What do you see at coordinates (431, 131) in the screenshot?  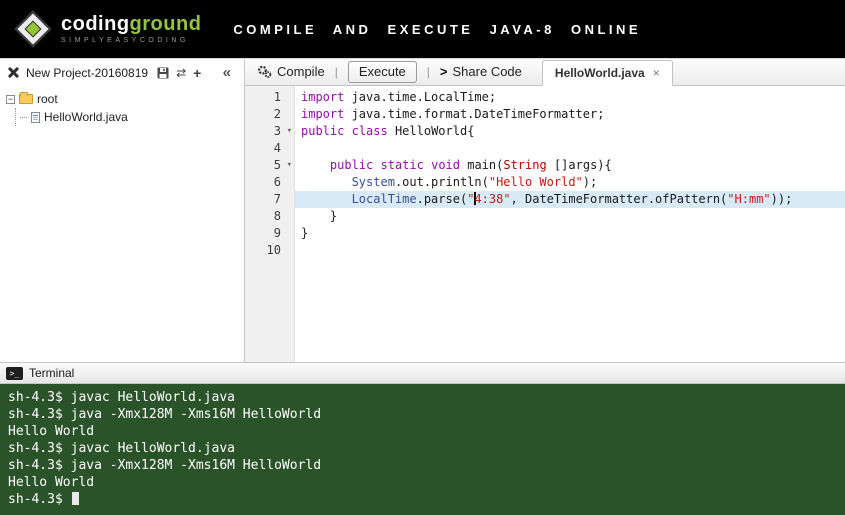 I see `code-token: HelloWorld{` at bounding box center [431, 131].